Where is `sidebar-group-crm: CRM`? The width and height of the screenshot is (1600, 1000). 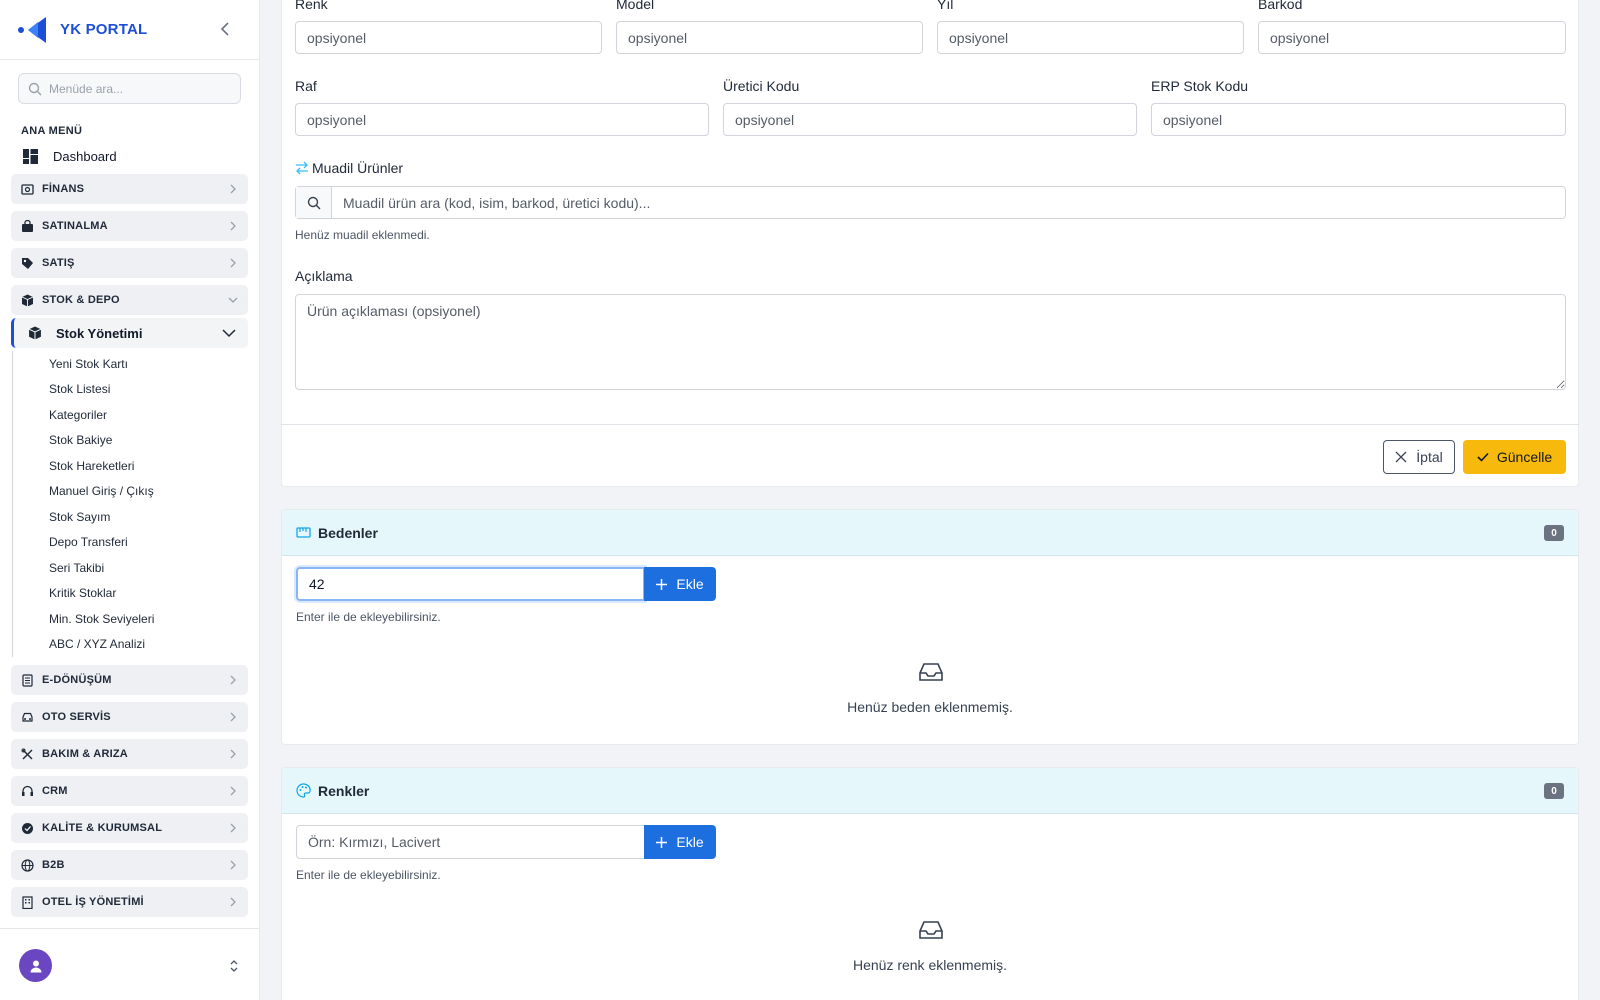
sidebar-group-crm: CRM is located at coordinates (129, 791).